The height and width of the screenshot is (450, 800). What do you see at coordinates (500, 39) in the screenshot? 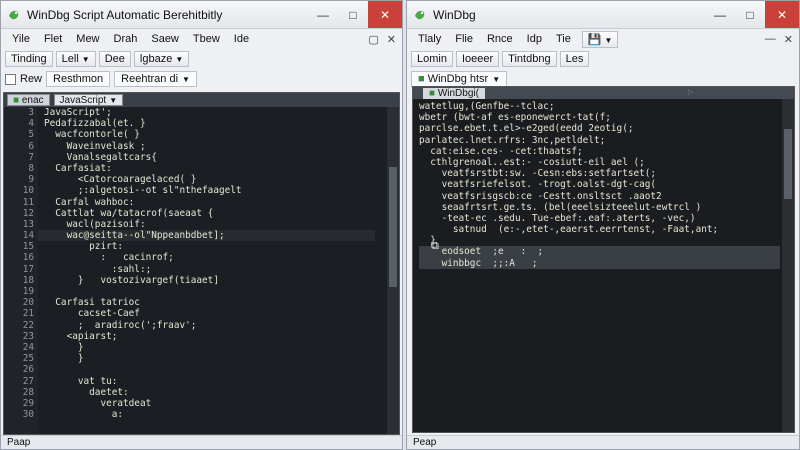
I see `menu-view: Rnce` at bounding box center [500, 39].